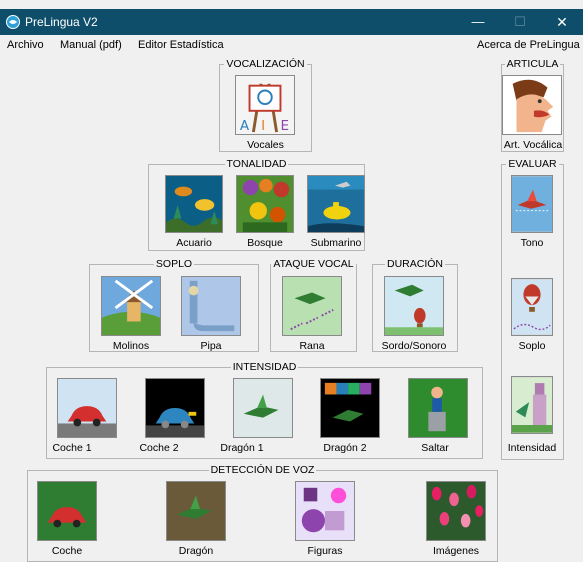 The image size is (583, 562). What do you see at coordinates (435, 448) in the screenshot?
I see `saltar-label: Saltar` at bounding box center [435, 448].